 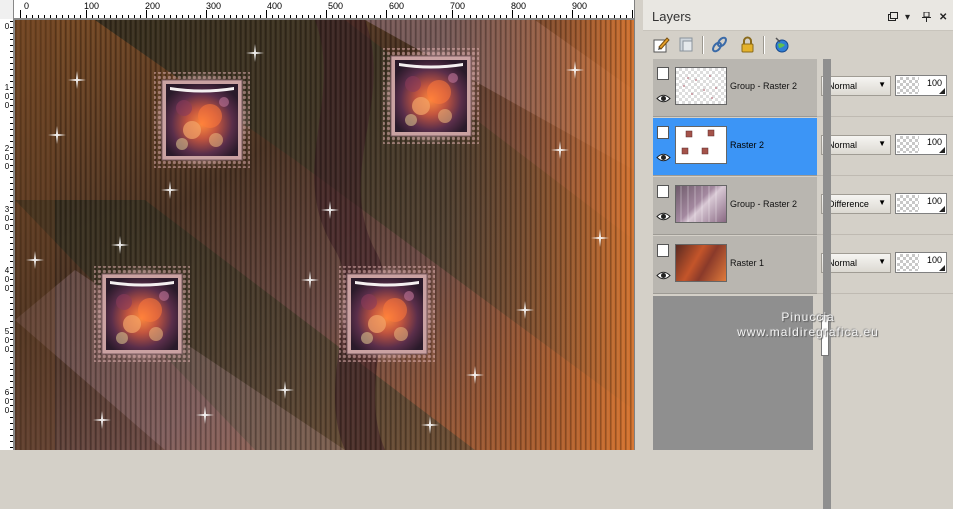 What do you see at coordinates (735, 265) in the screenshot?
I see `layer-item: Raster 1` at bounding box center [735, 265].